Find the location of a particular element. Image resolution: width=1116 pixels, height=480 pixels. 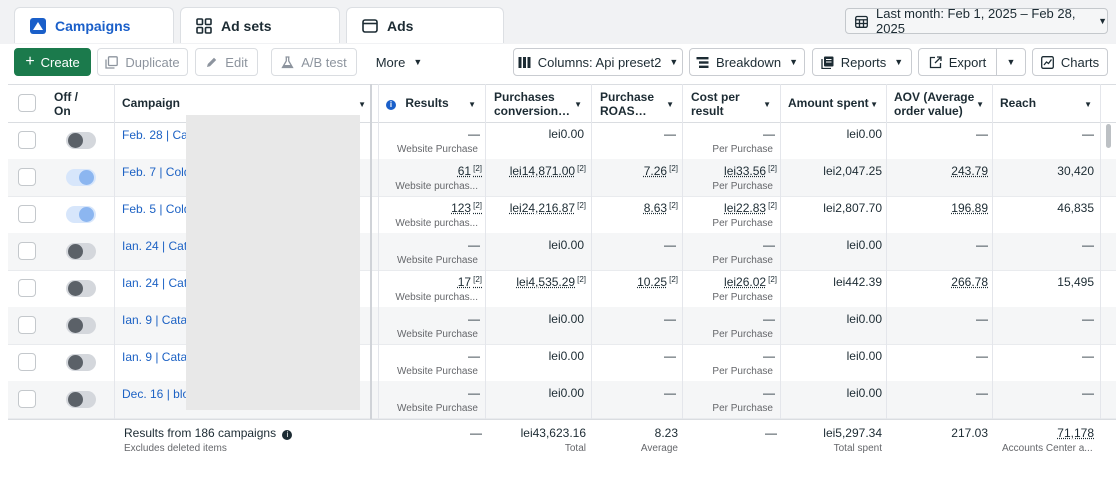

create-label: Create is located at coordinates (60, 62).